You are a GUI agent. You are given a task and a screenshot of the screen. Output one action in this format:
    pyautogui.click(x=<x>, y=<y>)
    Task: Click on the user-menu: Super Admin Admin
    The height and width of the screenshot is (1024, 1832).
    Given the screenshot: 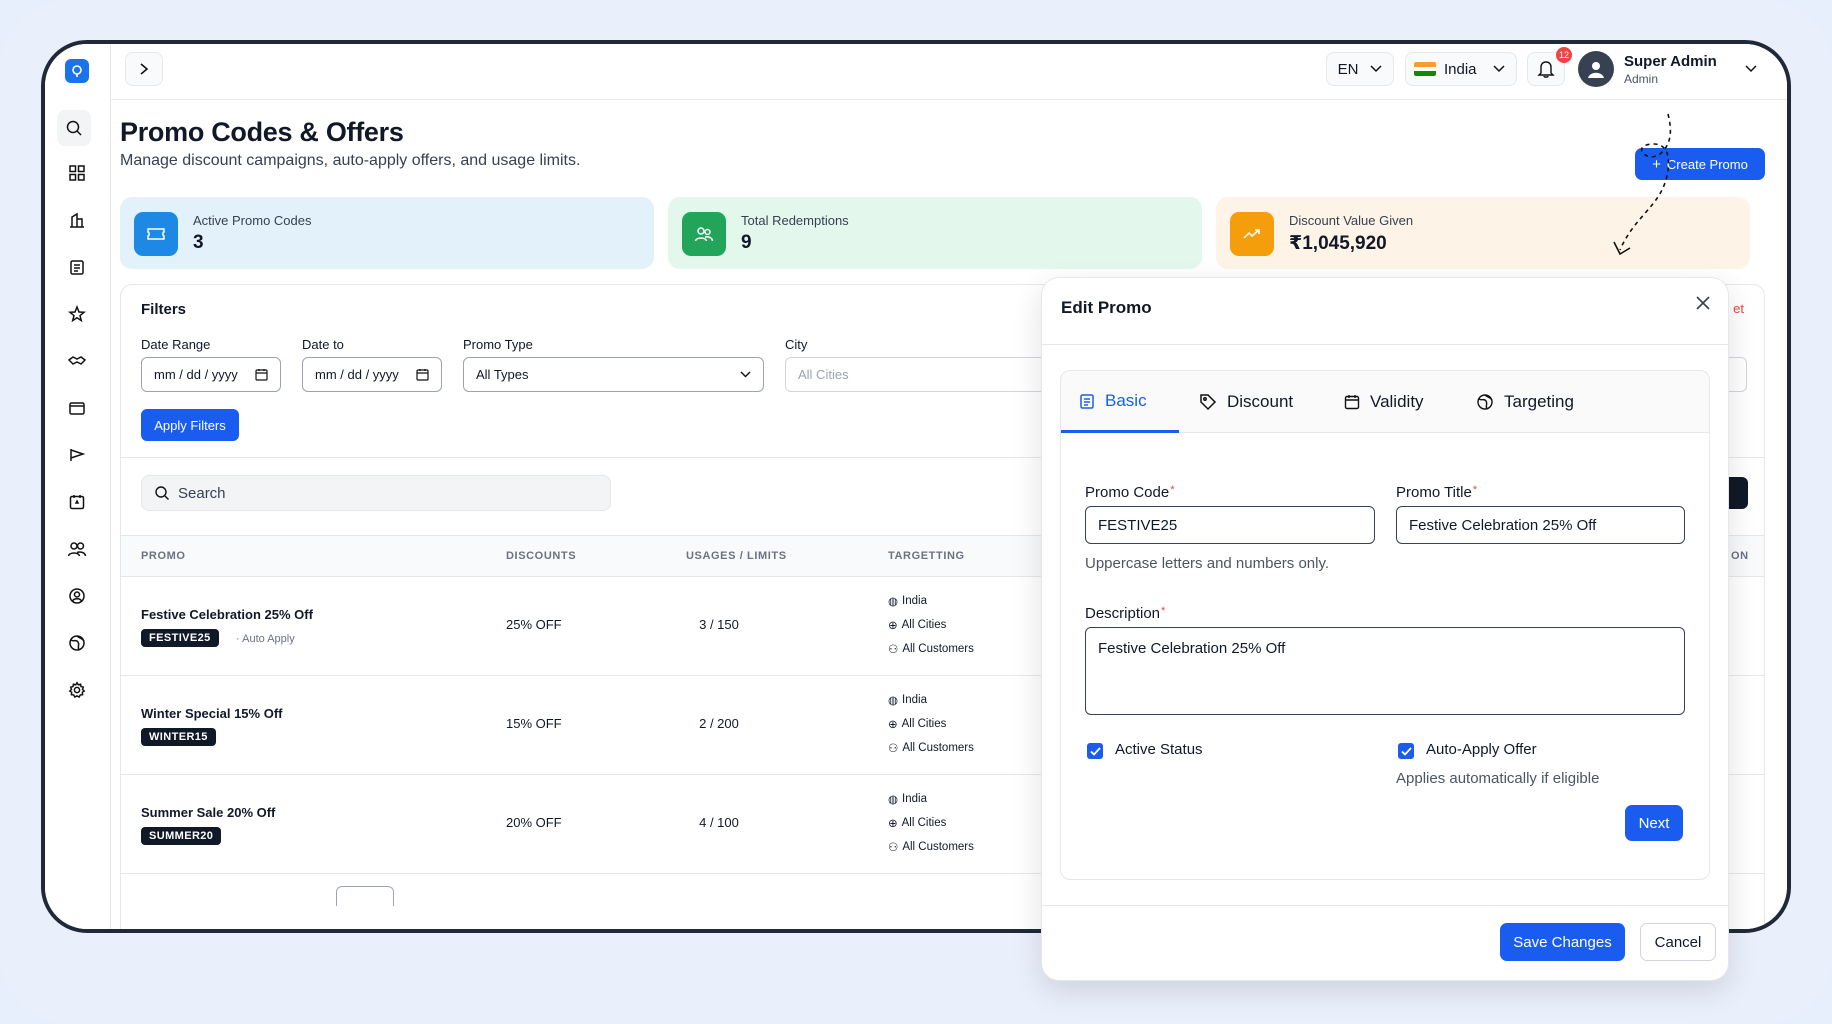 What is the action you would take?
    pyautogui.click(x=1668, y=69)
    